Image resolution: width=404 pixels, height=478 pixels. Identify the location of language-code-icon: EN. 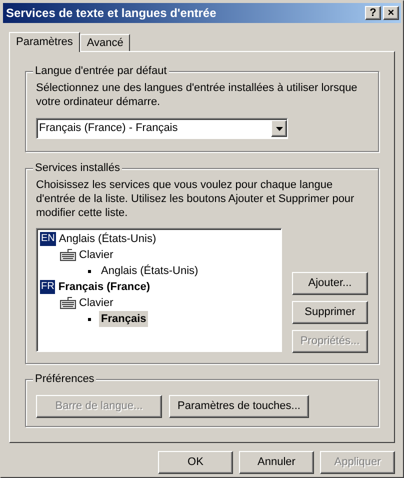
(48, 239).